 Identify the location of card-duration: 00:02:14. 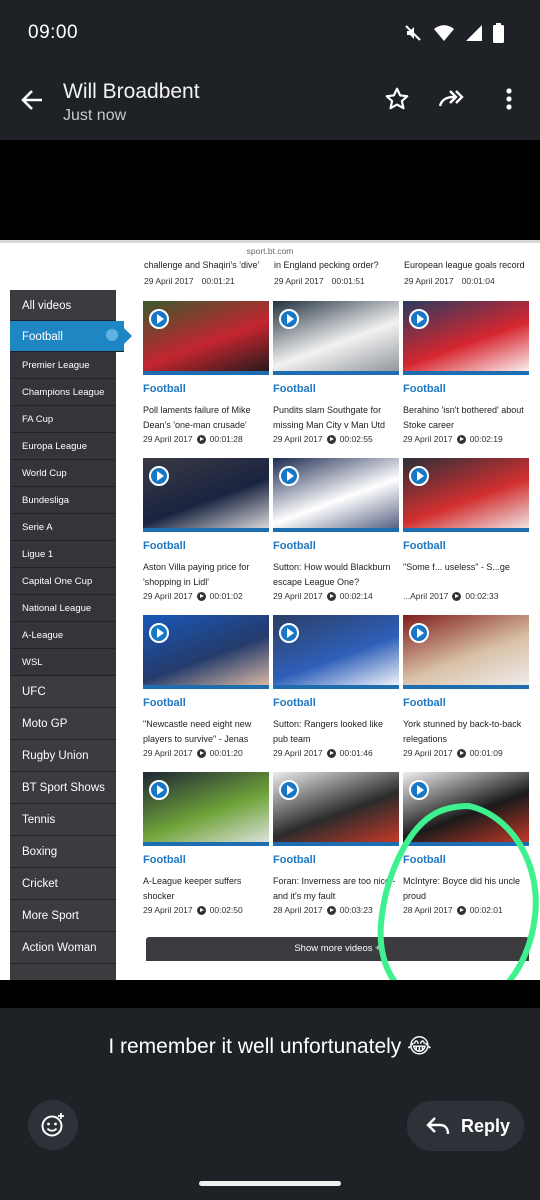
(356, 596).